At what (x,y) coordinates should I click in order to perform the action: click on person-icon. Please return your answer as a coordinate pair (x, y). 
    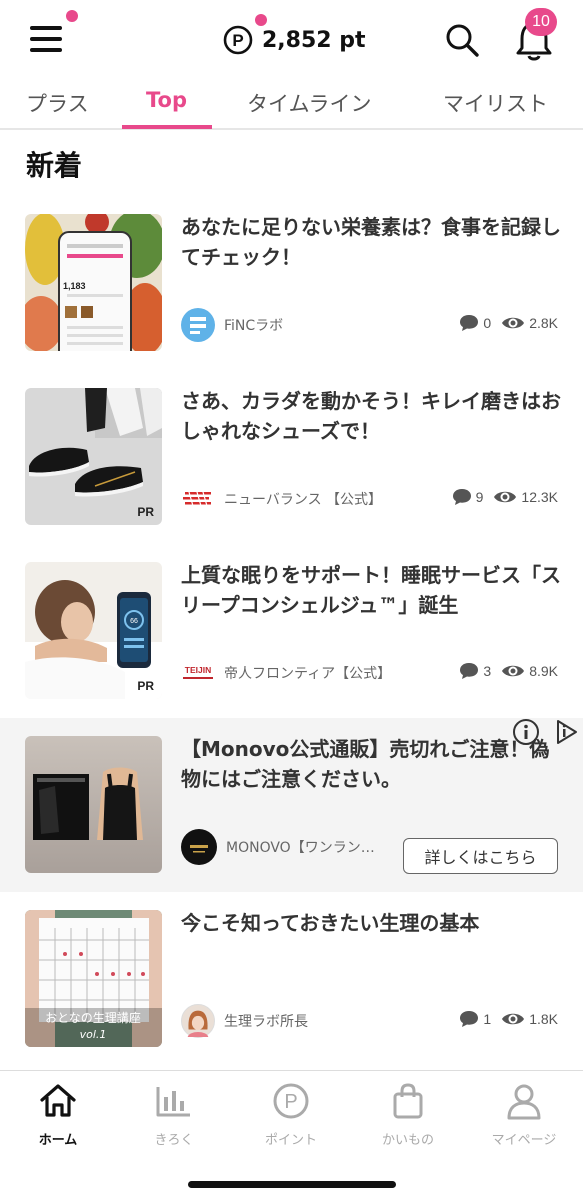
    Looking at the image, I should click on (524, 1102).